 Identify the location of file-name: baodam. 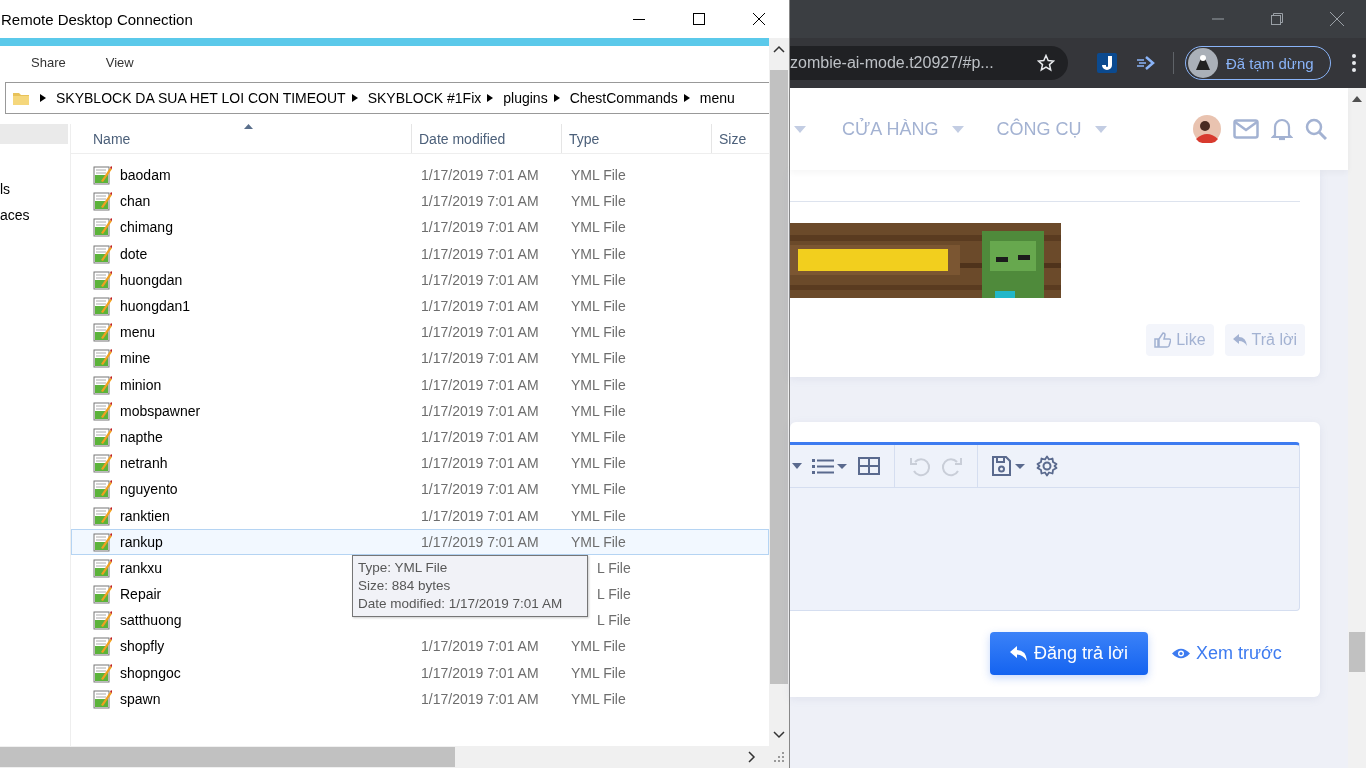
(145, 175).